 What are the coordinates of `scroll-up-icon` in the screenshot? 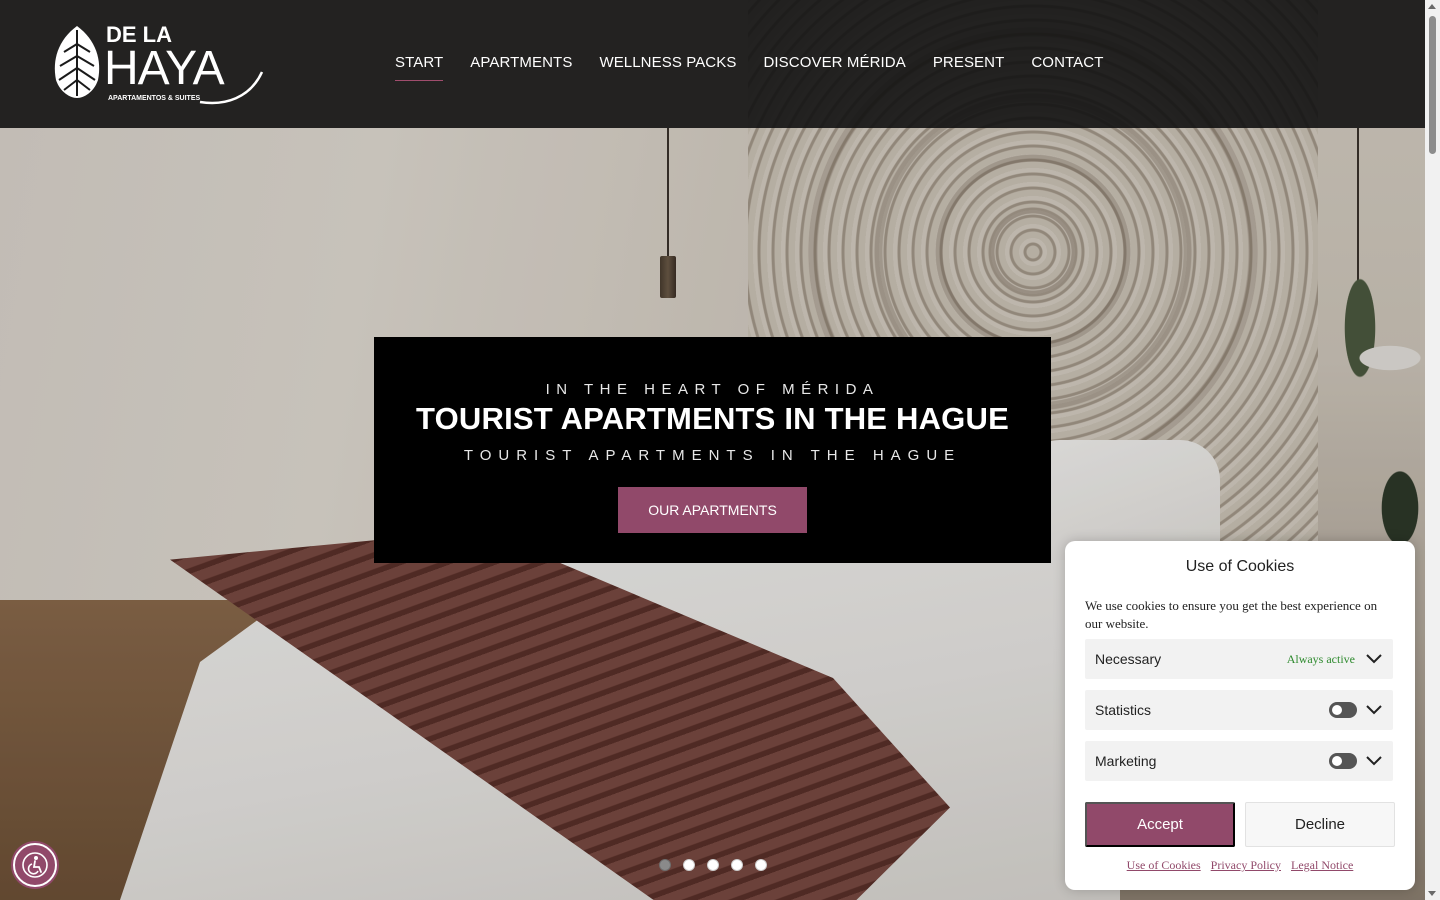 It's located at (1432, 6).